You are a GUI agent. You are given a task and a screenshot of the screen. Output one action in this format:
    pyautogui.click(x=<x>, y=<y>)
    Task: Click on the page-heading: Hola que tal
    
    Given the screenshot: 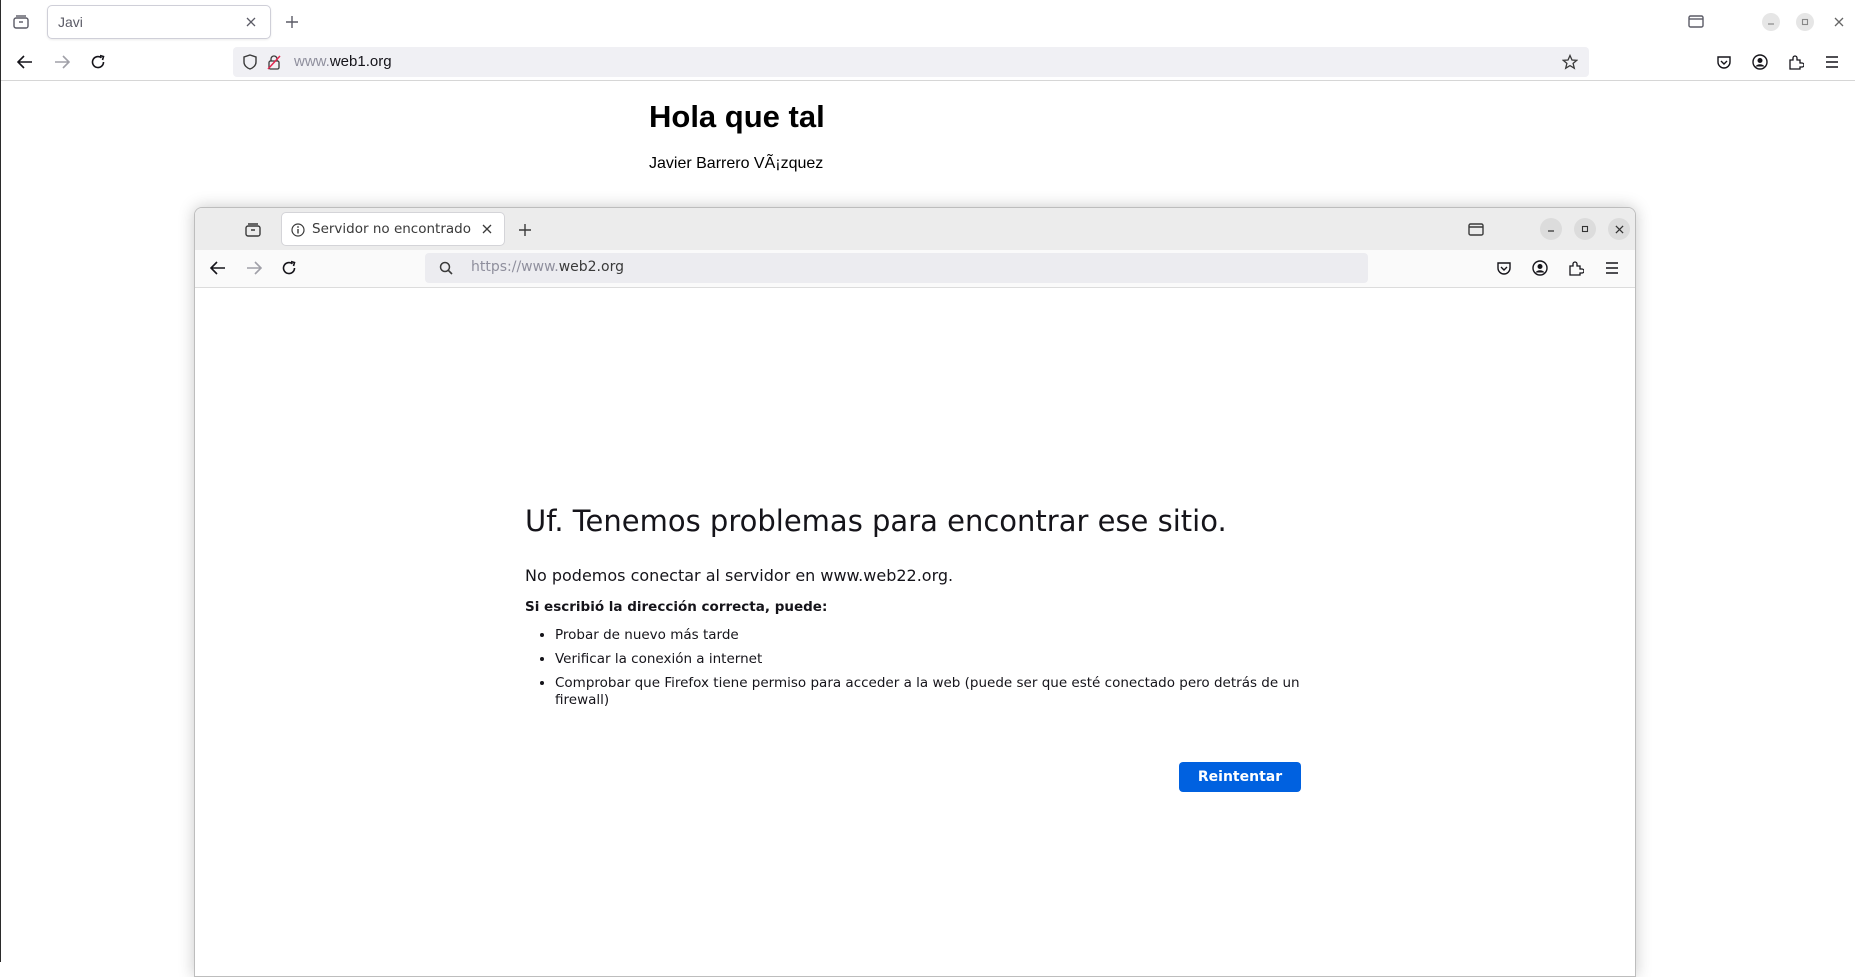 What is the action you would take?
    pyautogui.click(x=737, y=116)
    